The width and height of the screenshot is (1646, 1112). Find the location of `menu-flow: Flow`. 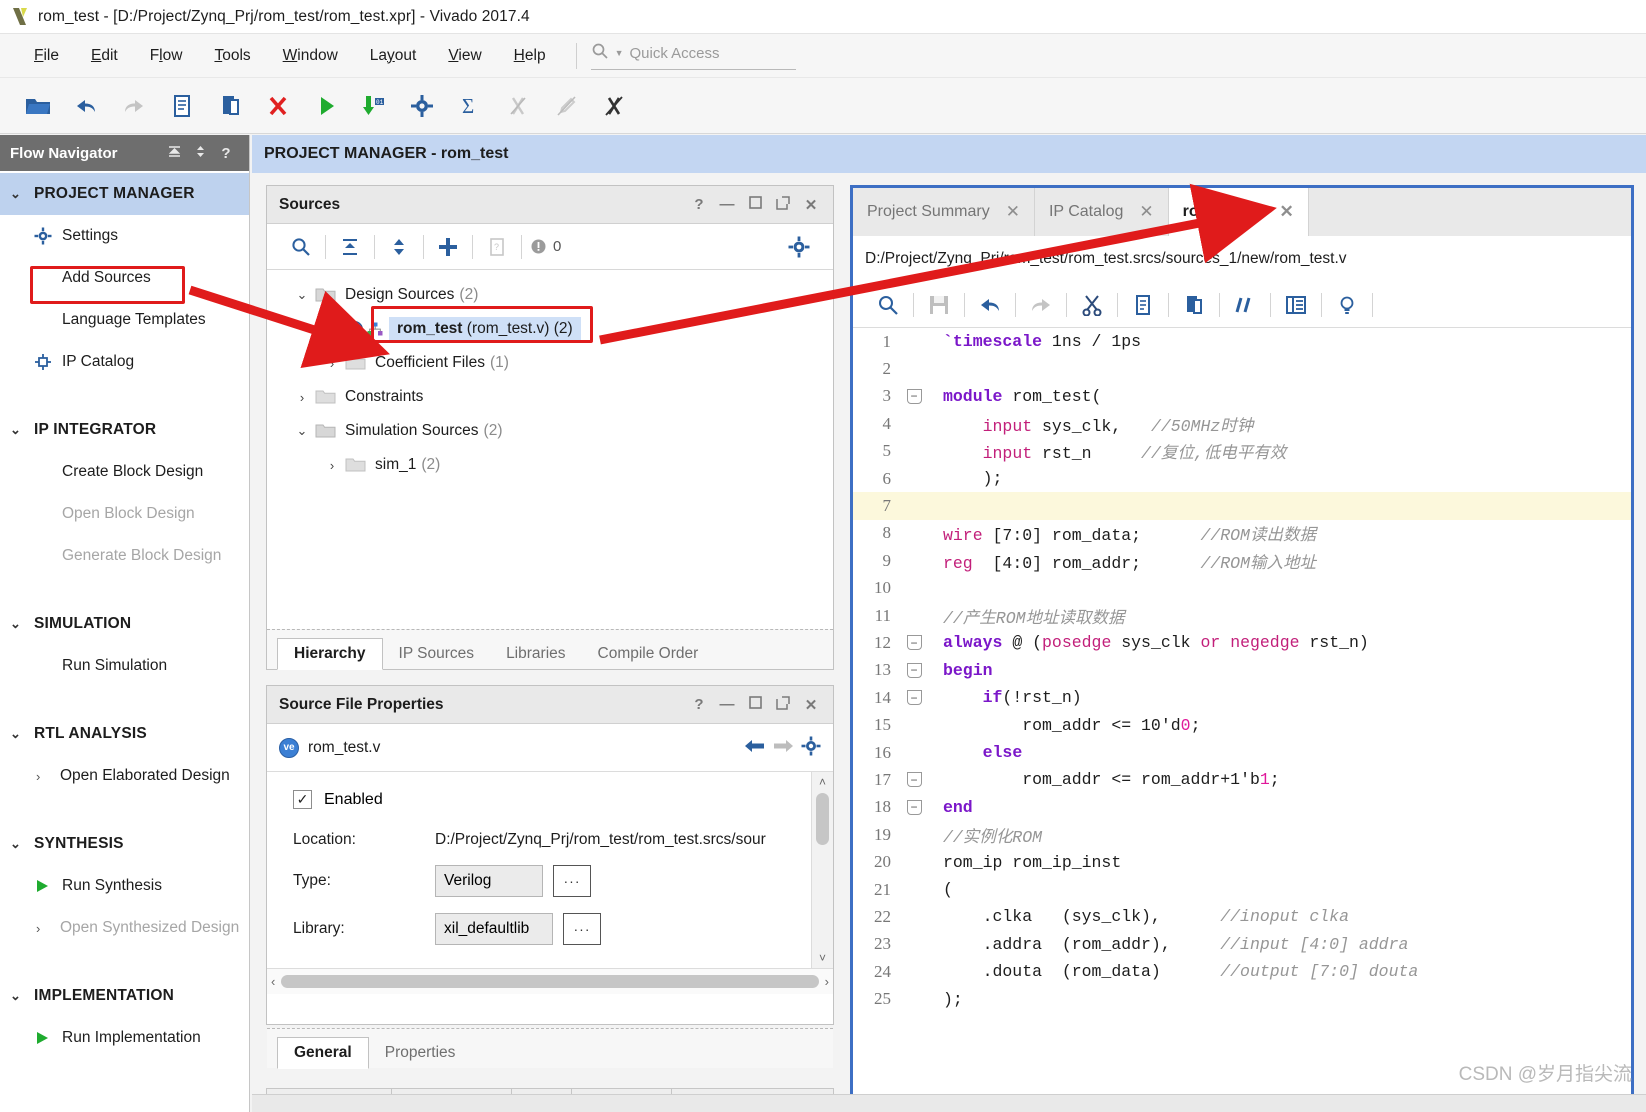

menu-flow: Flow is located at coordinates (166, 56).